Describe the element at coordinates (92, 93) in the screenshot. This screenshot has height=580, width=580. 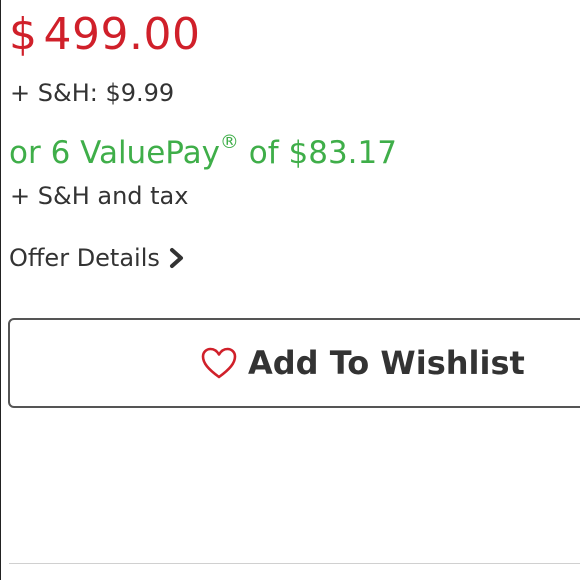
I see `shipping-cost: + S&H: $9.99` at that location.